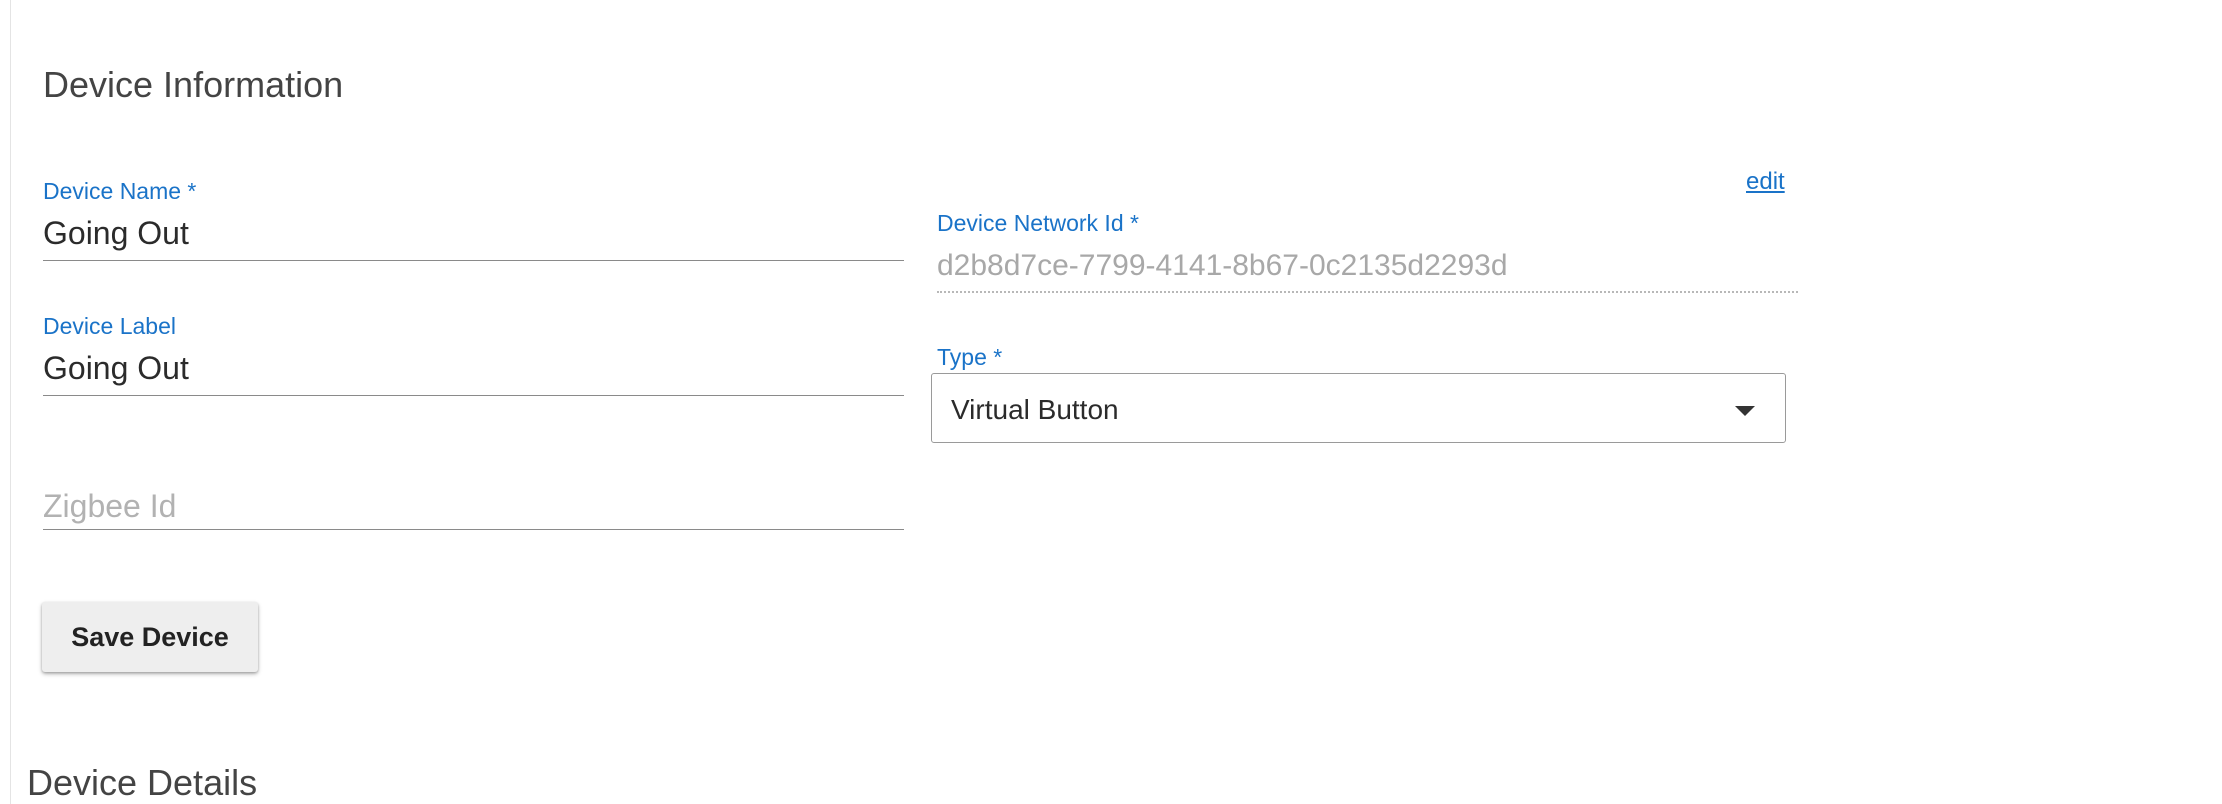 Image resolution: width=2222 pixels, height=804 pixels. I want to click on chevron-down-icon, so click(1745, 411).